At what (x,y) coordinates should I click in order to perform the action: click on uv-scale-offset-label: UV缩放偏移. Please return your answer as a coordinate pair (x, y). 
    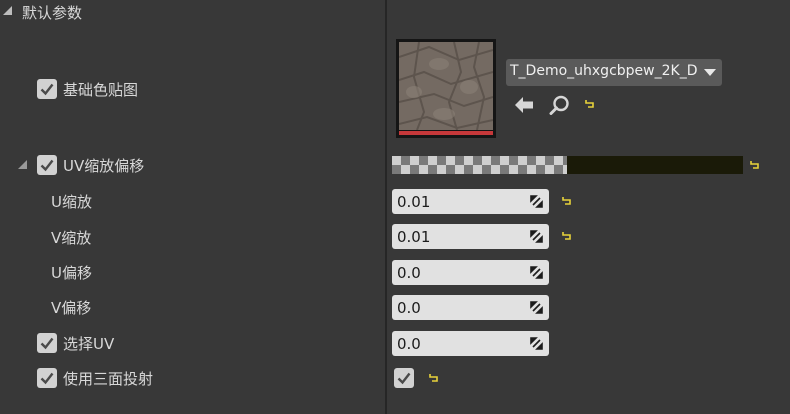
    Looking at the image, I should click on (104, 166).